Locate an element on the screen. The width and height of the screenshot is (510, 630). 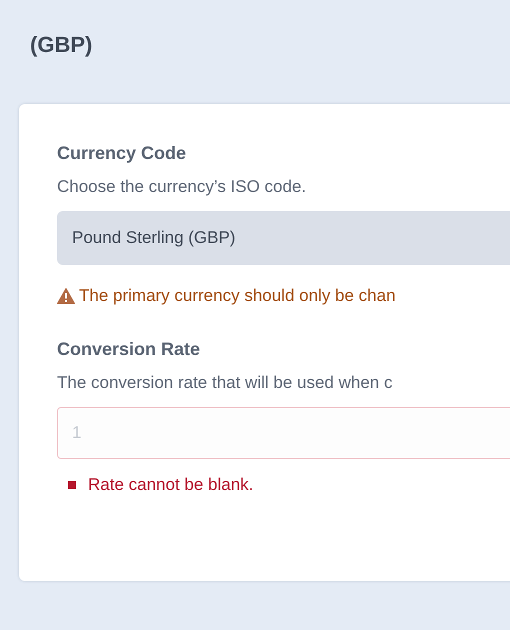
field-label: Conversion Rate is located at coordinates (128, 349).